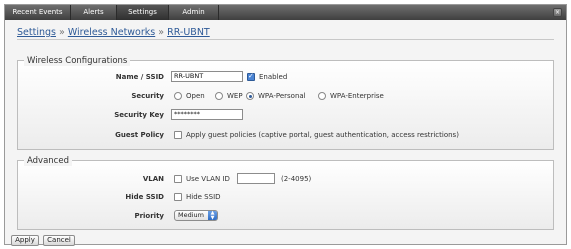  What do you see at coordinates (149, 216) in the screenshot?
I see `priority-label: Priority` at bounding box center [149, 216].